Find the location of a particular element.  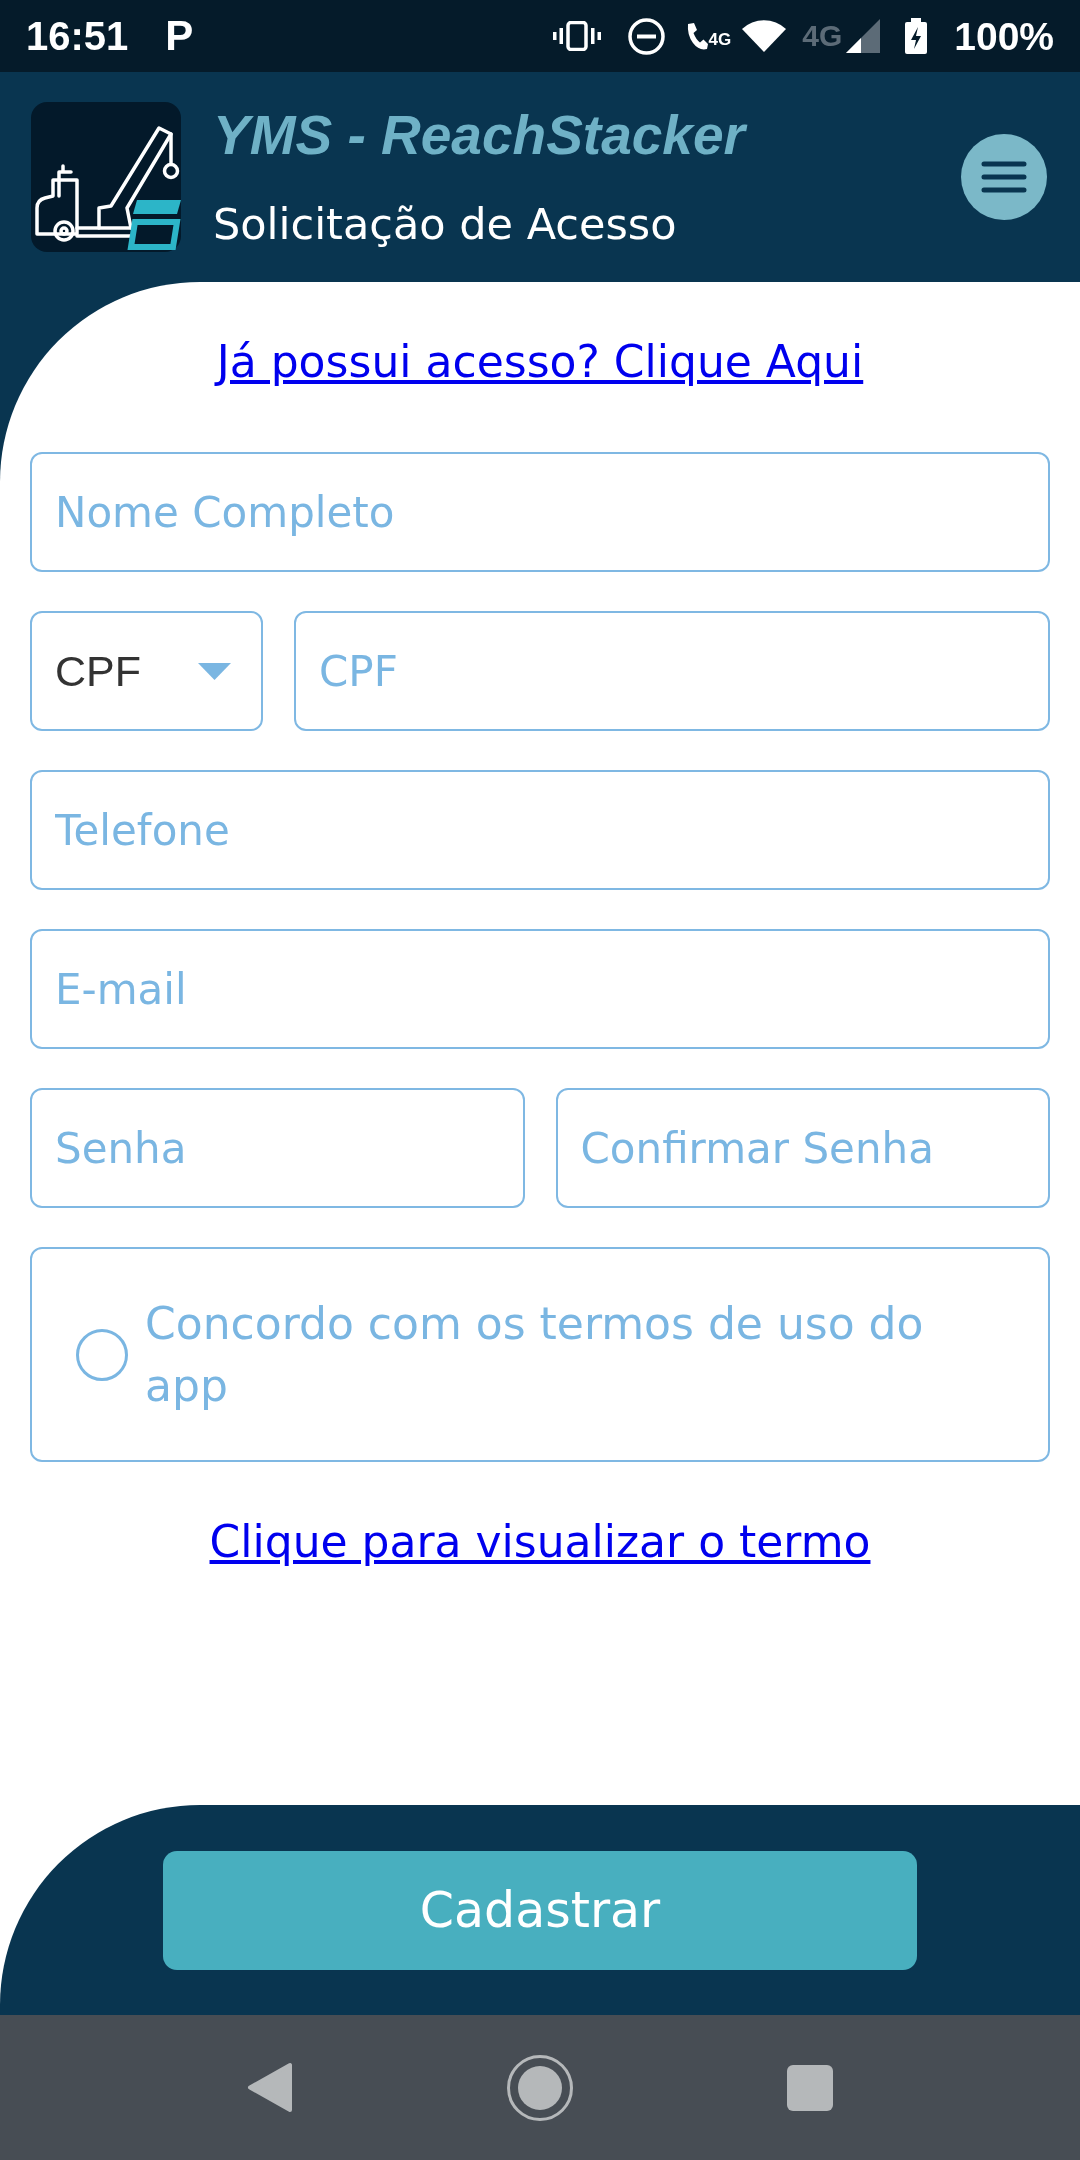

caret-icon is located at coordinates (214, 671).